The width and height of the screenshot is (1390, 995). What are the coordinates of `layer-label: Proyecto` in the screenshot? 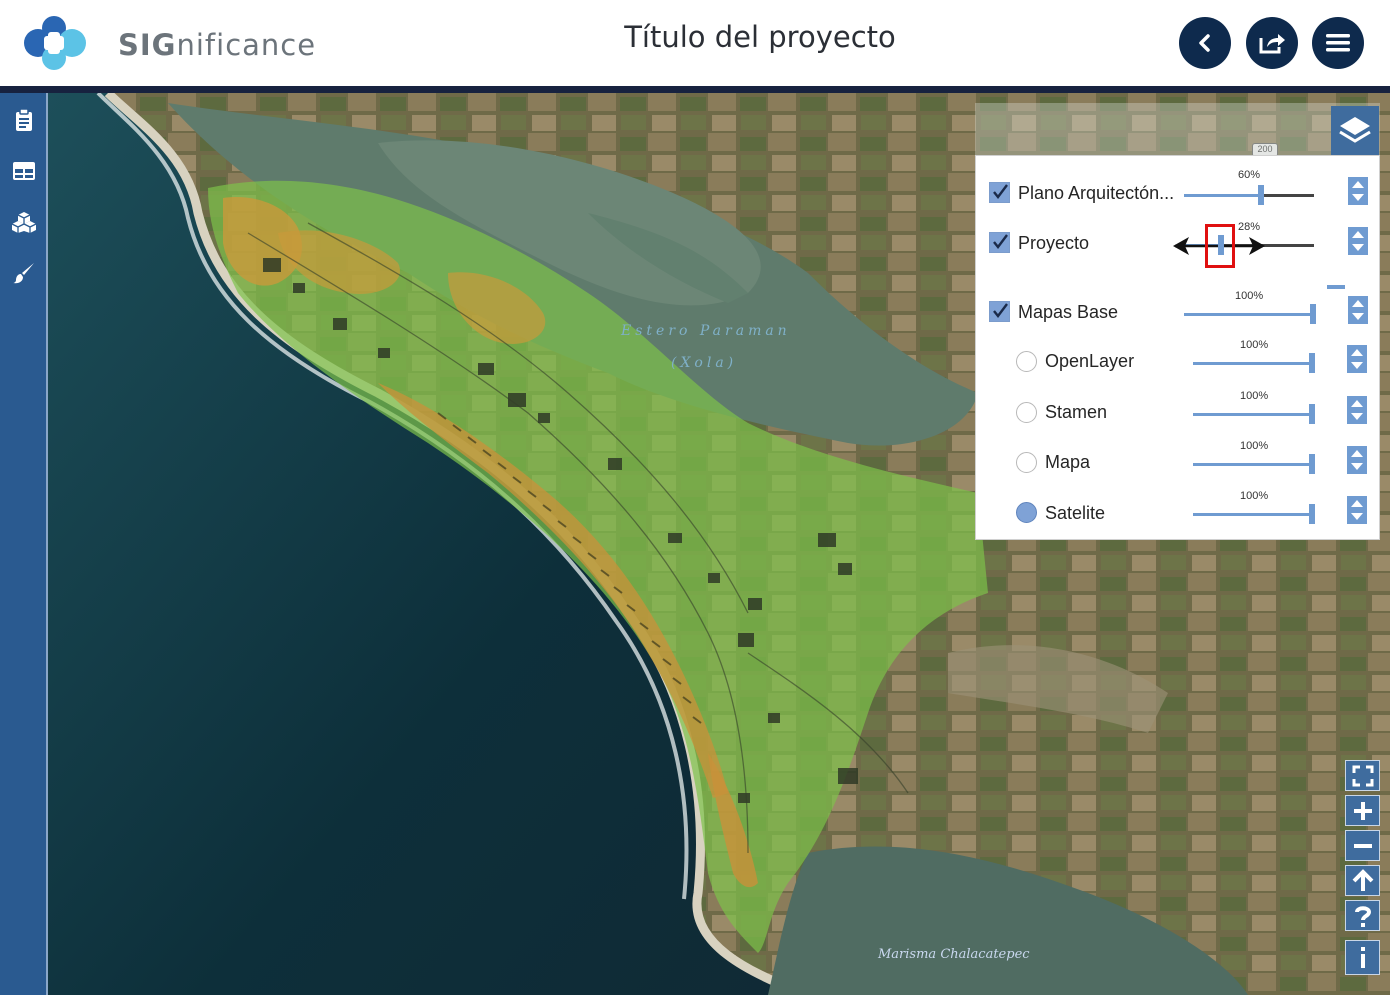 It's located at (1054, 243).